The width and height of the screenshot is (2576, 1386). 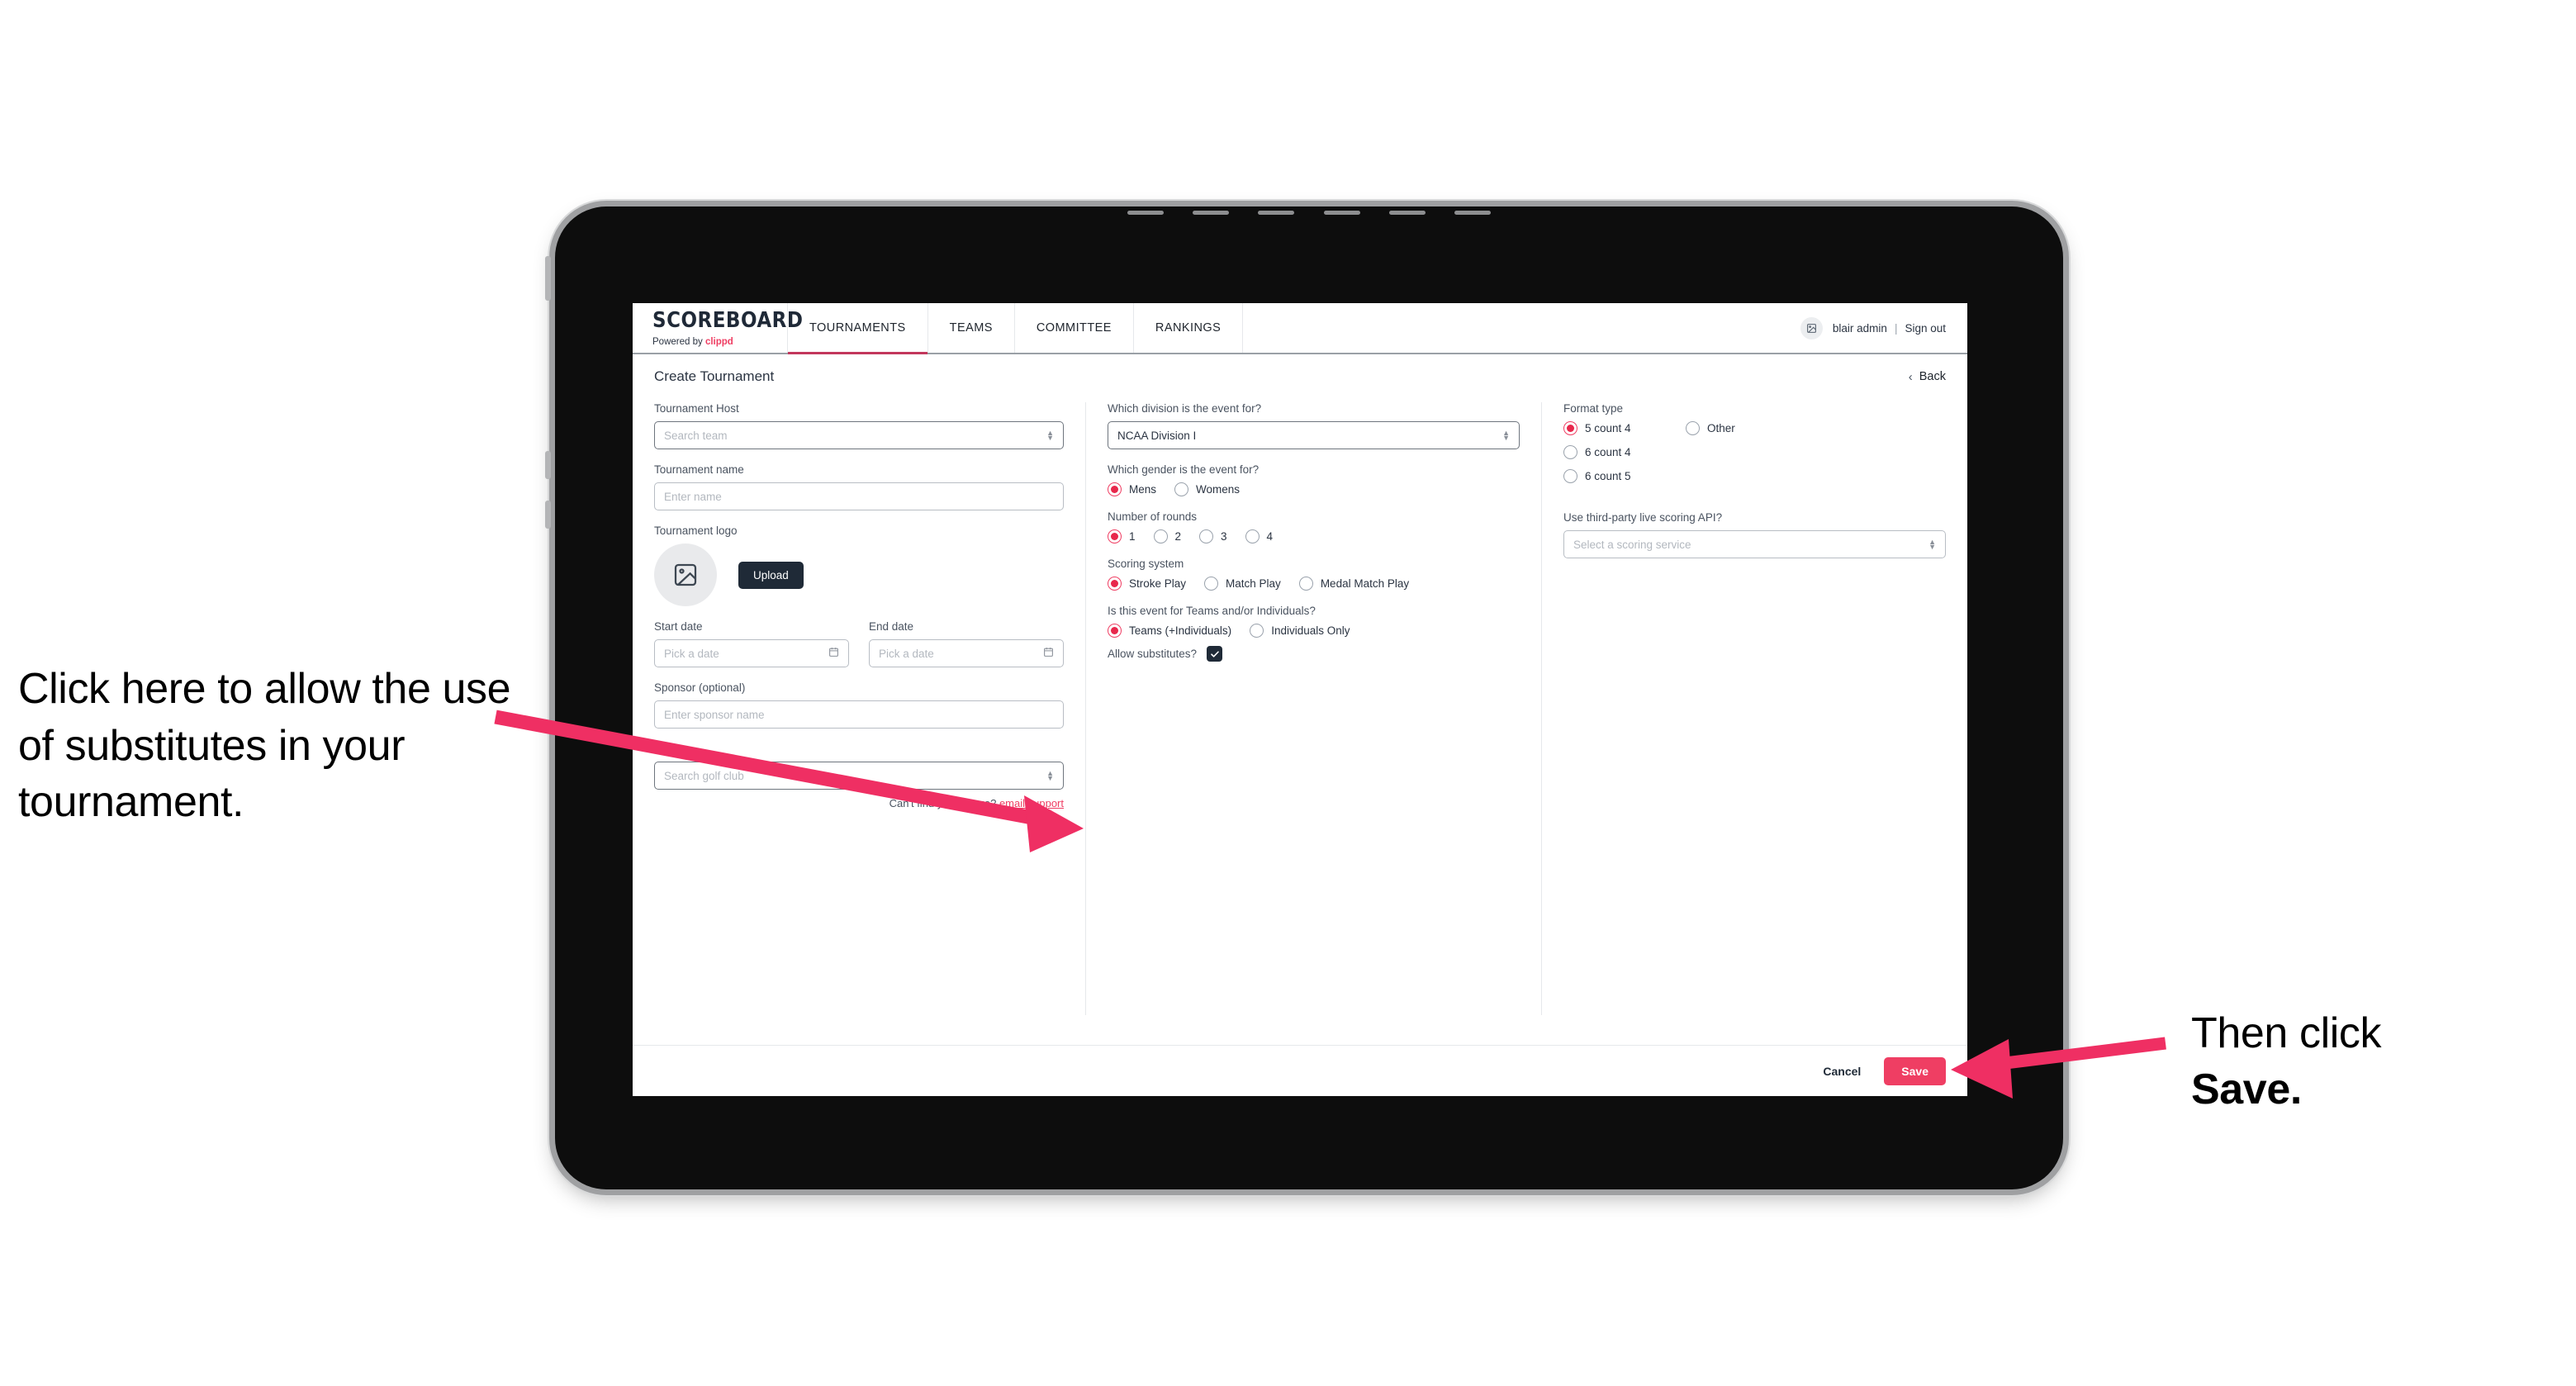 I want to click on email-support-link: email support, so click(x=1031, y=803).